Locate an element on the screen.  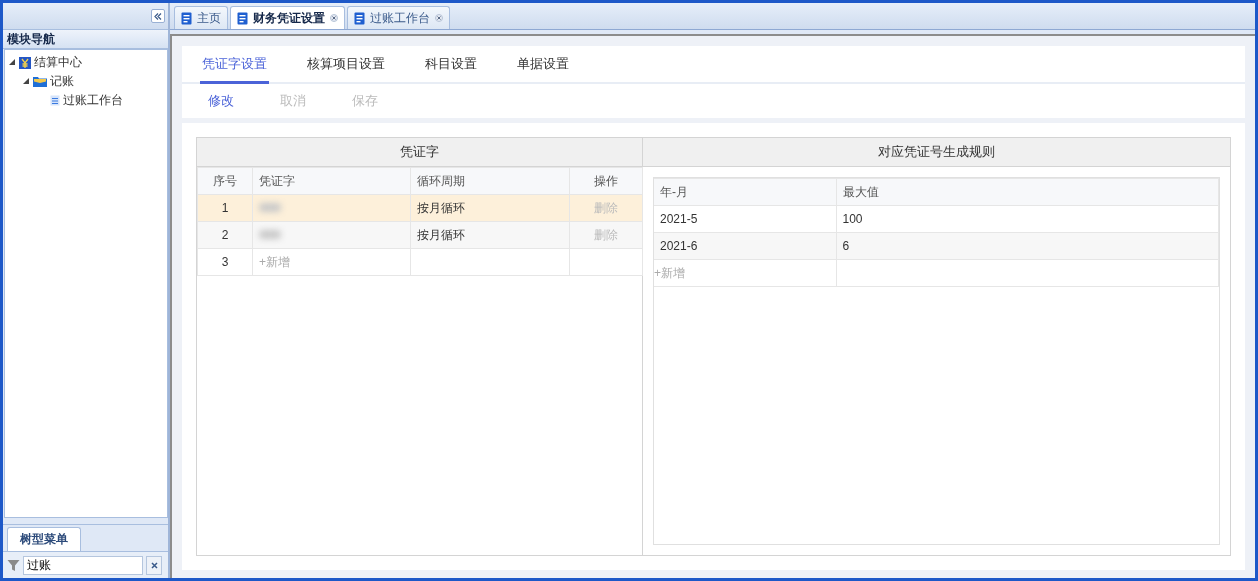
column-header: 年-月 is located at coordinates (745, 192).